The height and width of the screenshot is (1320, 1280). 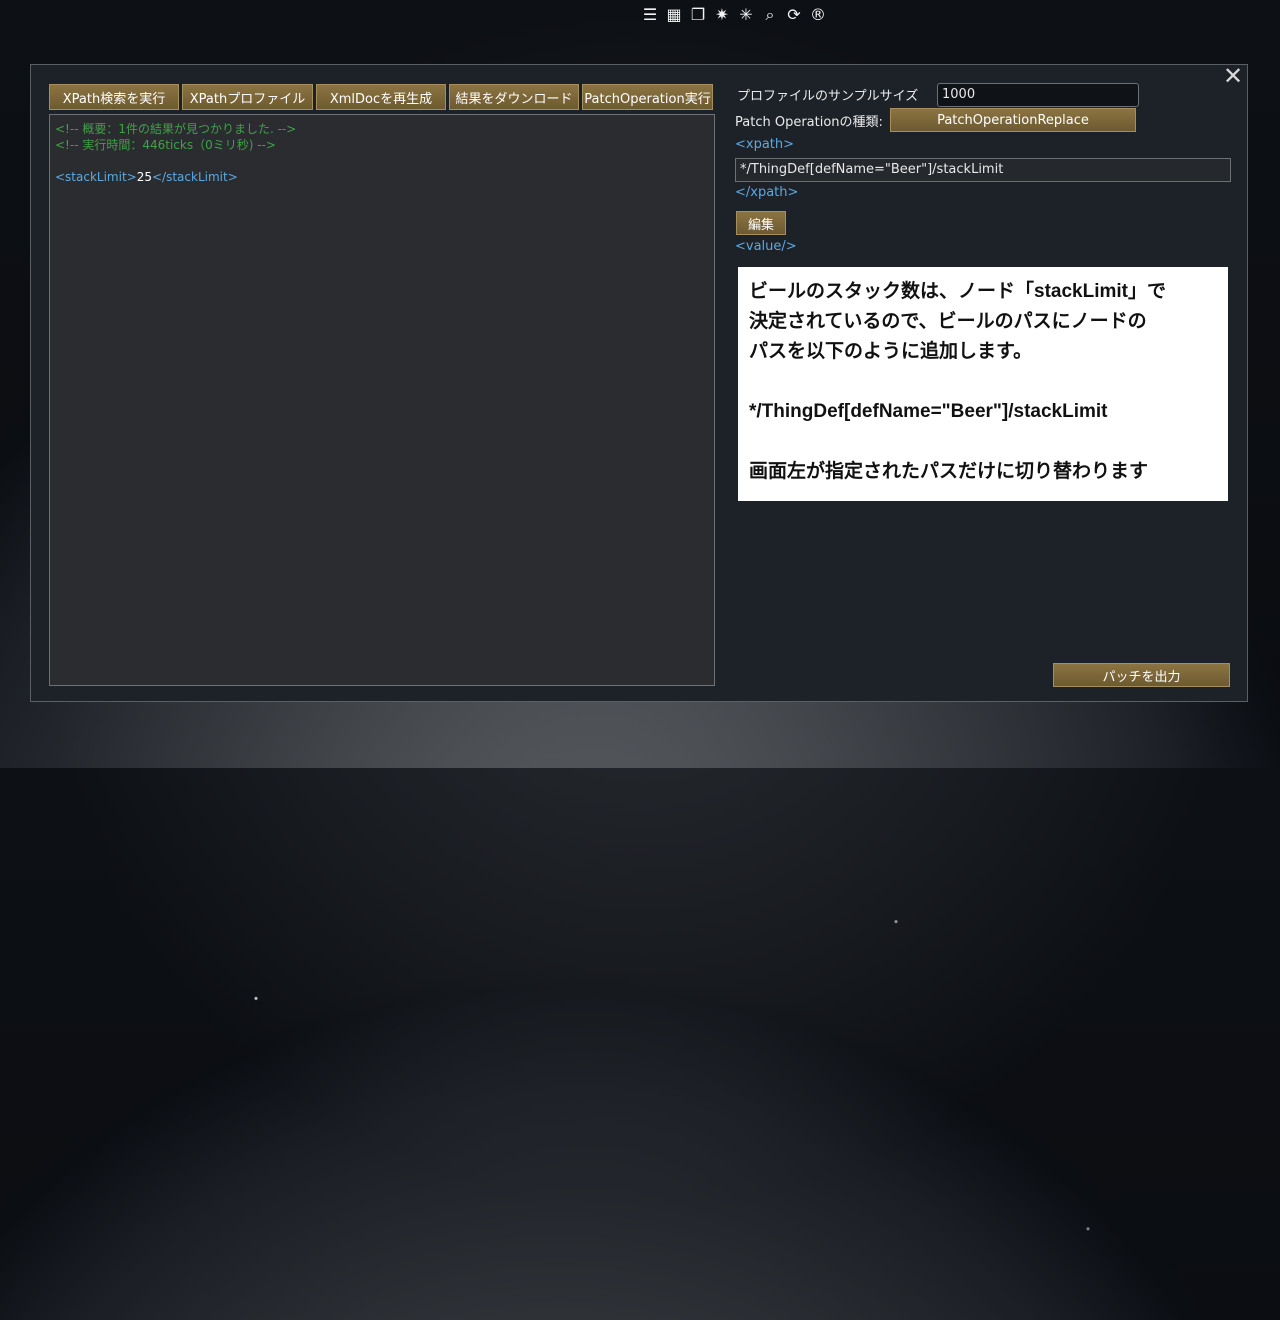 What do you see at coordinates (794, 15) in the screenshot?
I see `refresh-icon: ⟳` at bounding box center [794, 15].